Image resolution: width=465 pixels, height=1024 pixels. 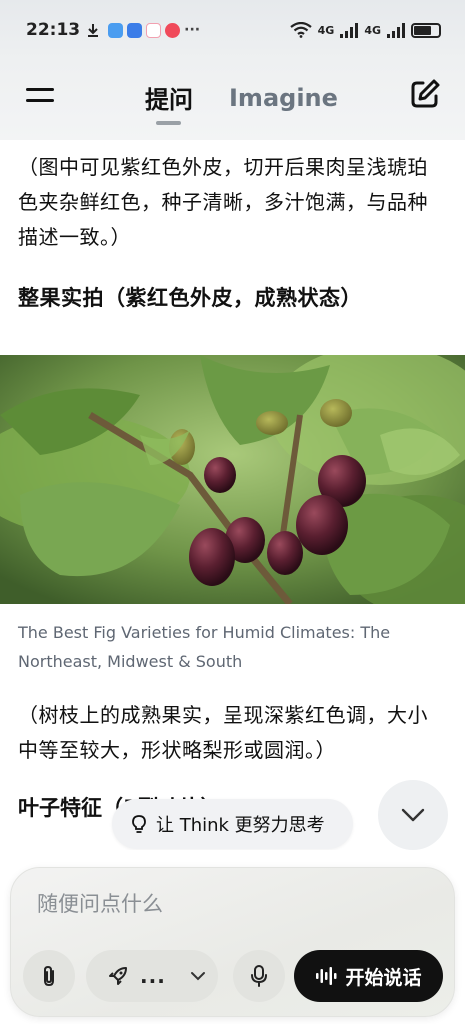 What do you see at coordinates (53, 30) in the screenshot?
I see `status-time: 22:13` at bounding box center [53, 30].